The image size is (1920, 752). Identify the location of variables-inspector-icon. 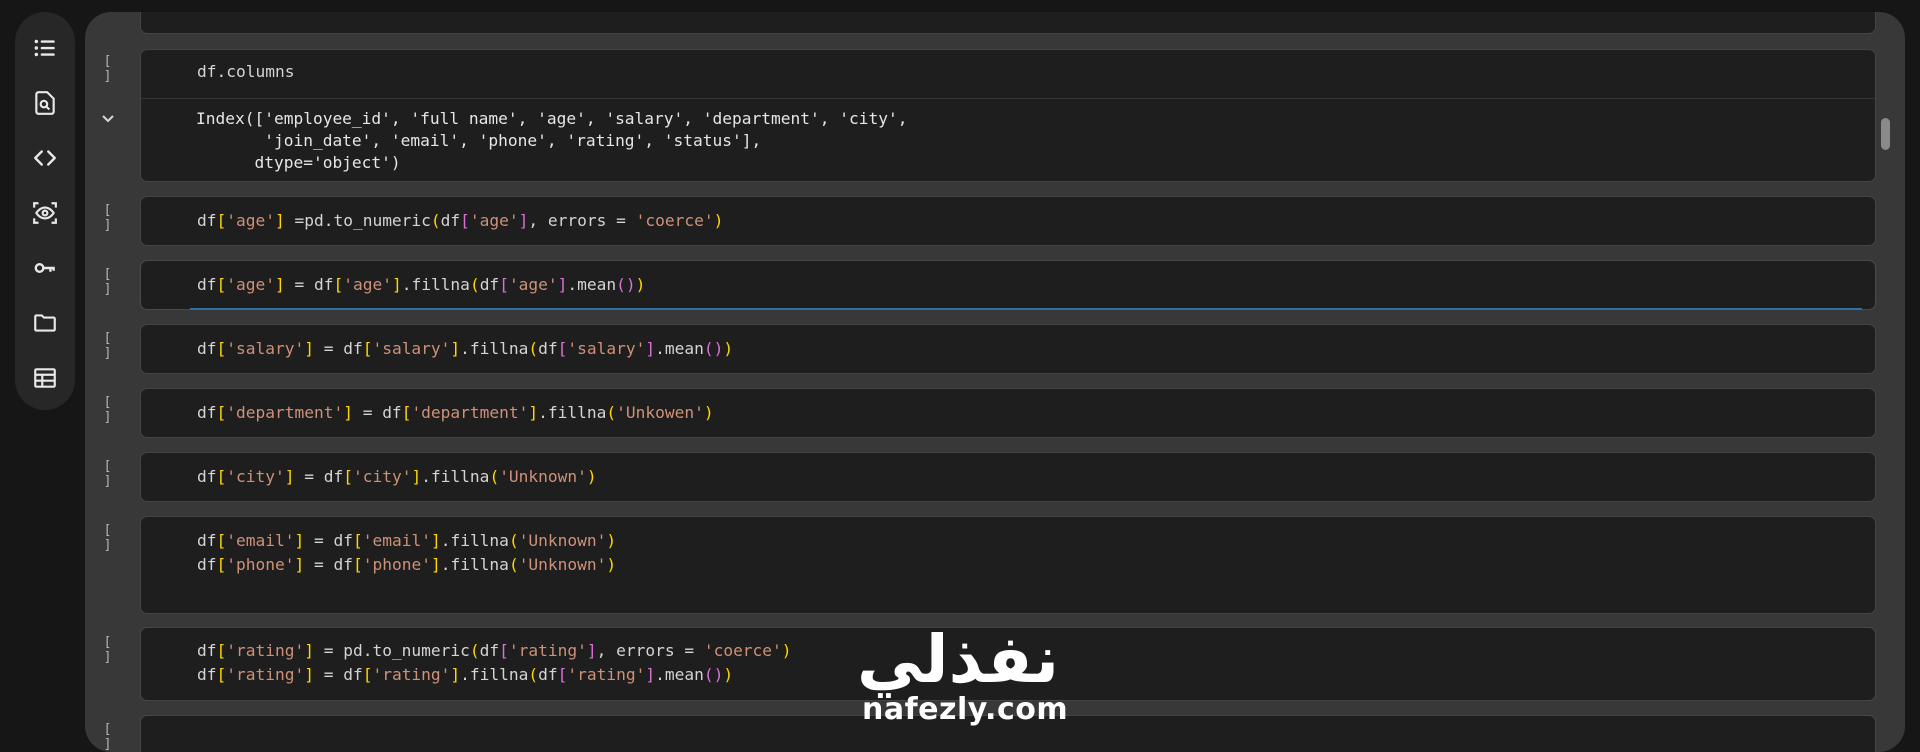
(45, 213).